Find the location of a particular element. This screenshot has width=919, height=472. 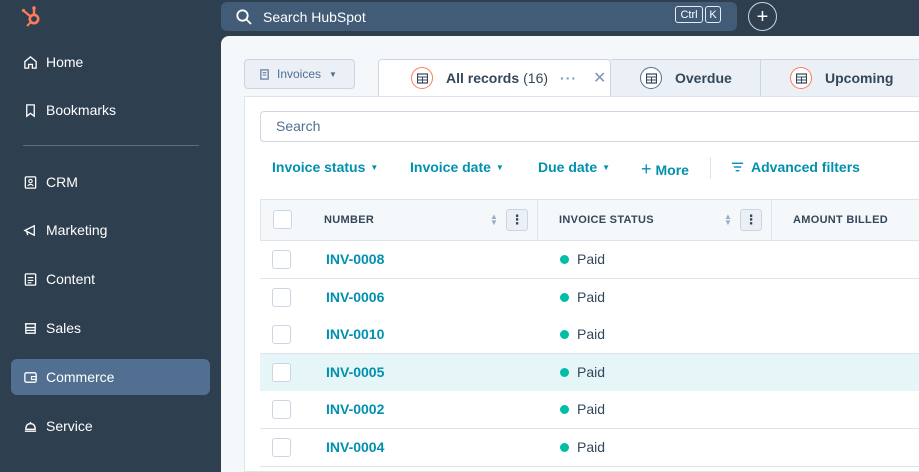

table-row: INV-0005 Paid is located at coordinates (589, 373).